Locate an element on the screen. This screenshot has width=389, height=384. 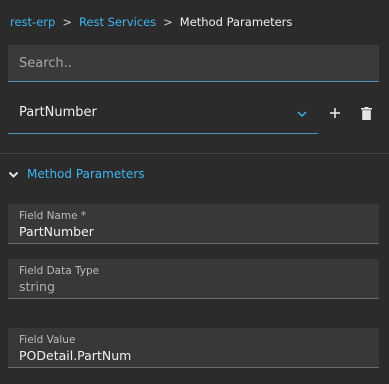
section-title: Method Parameters is located at coordinates (86, 174).